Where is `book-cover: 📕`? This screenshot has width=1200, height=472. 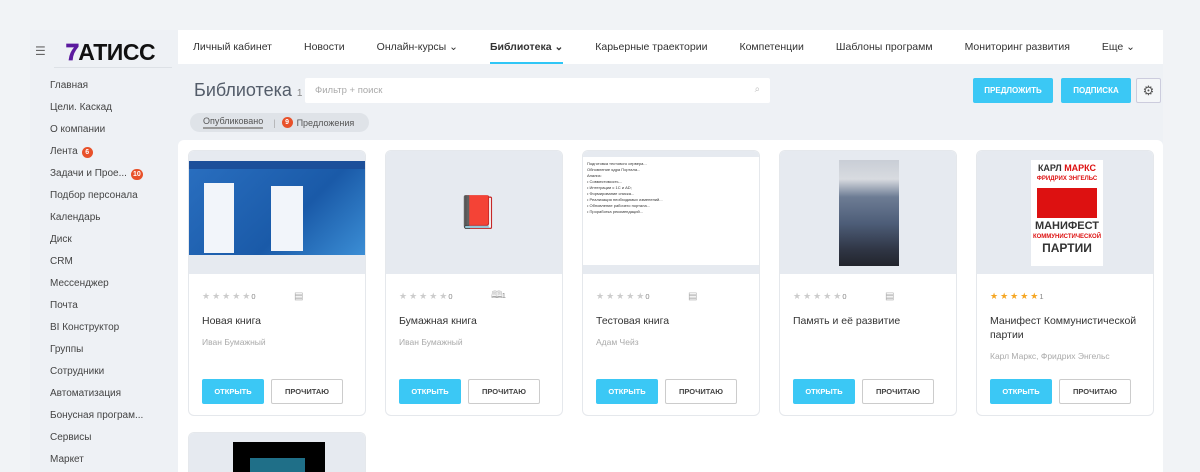
book-cover: 📕 is located at coordinates (474, 212).